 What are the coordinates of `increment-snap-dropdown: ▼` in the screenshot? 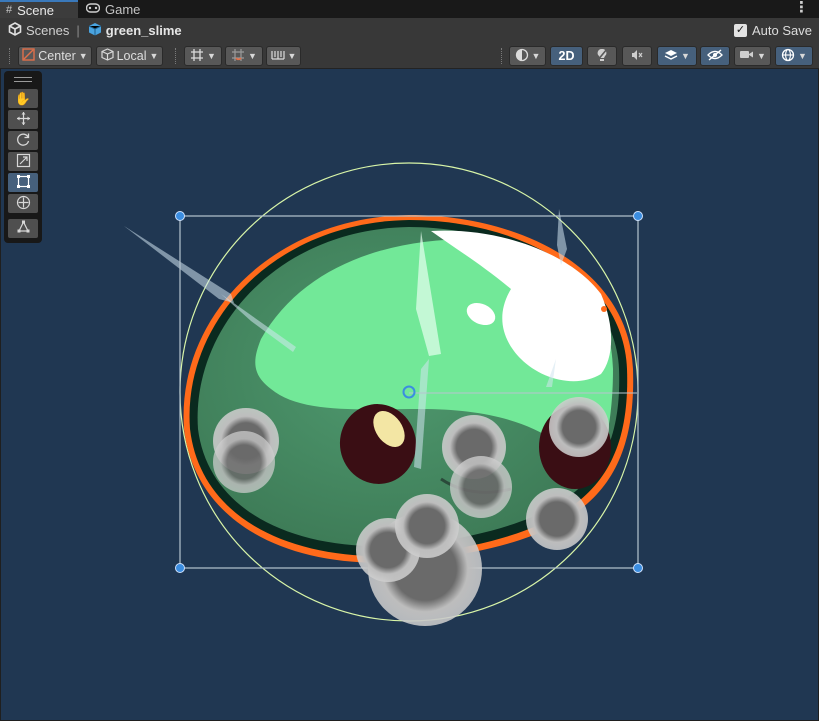 It's located at (283, 56).